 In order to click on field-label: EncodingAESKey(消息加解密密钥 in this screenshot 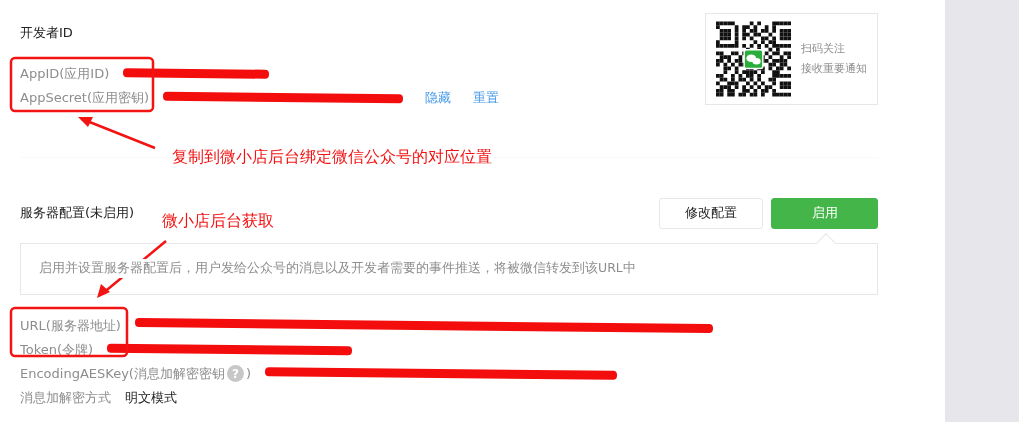, I will do `click(122, 373)`.